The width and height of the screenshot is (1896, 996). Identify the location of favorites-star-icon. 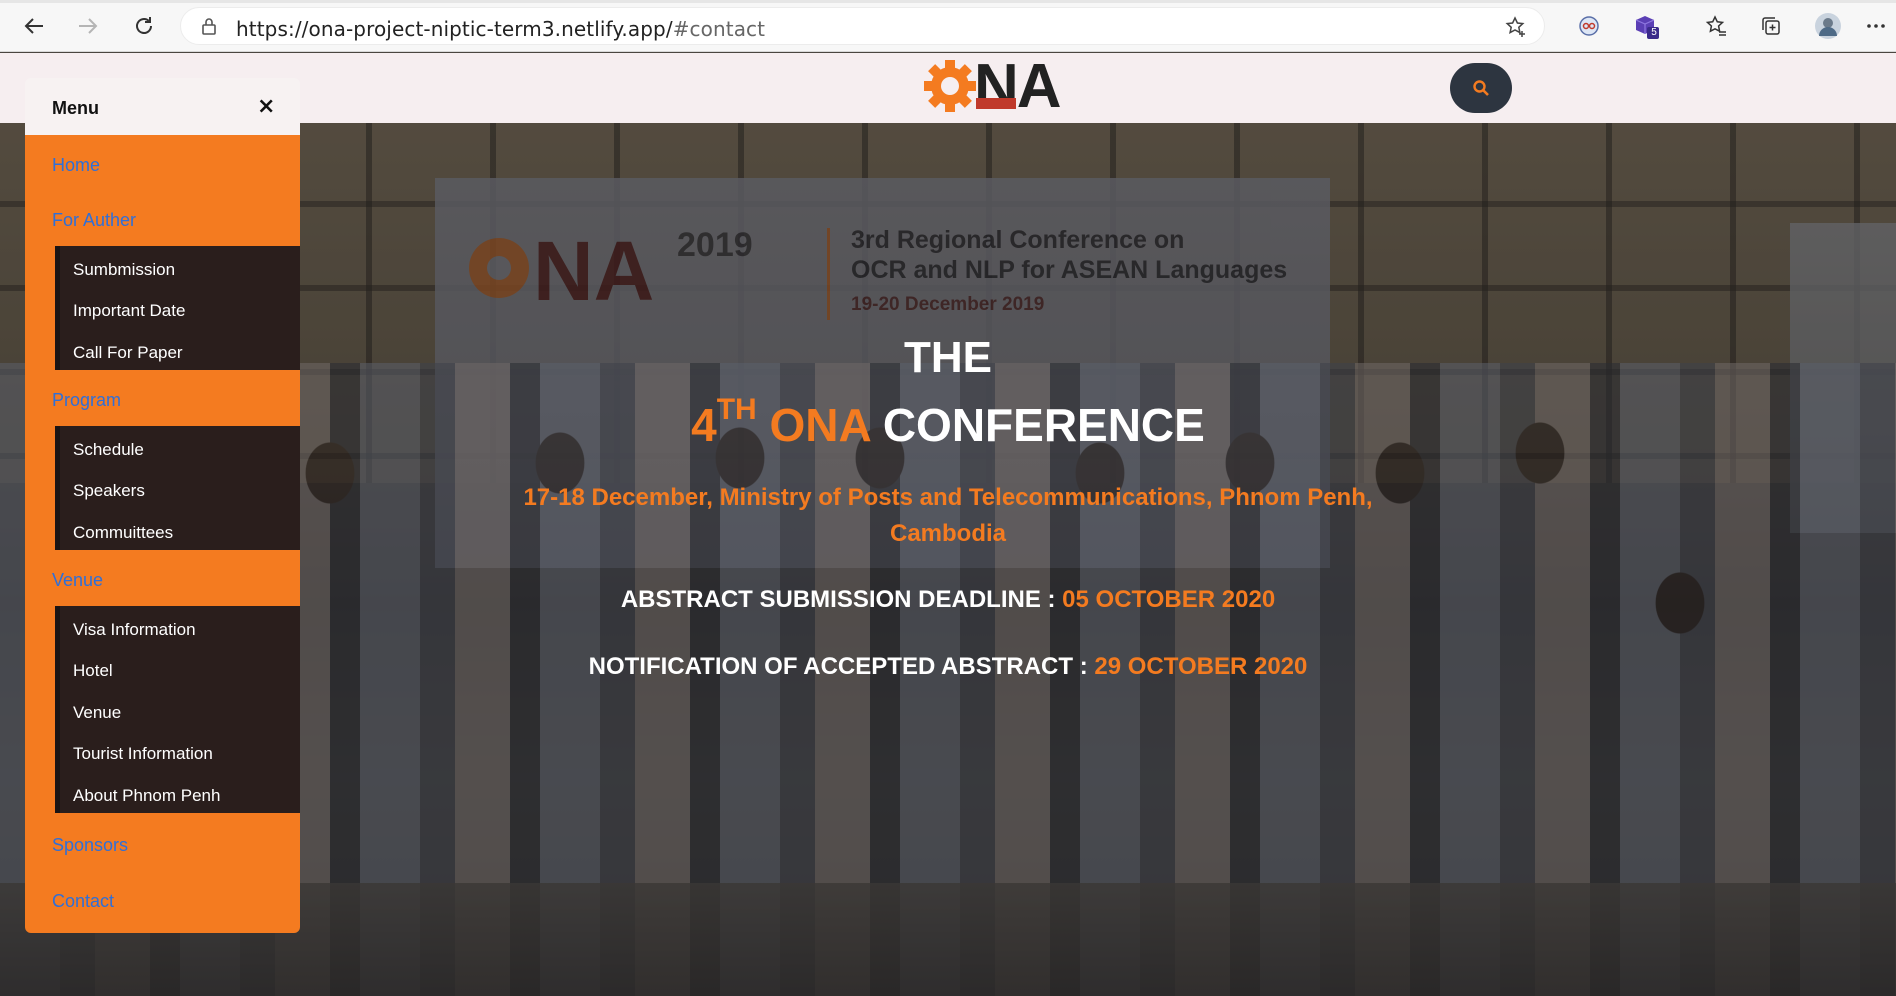
(1715, 25).